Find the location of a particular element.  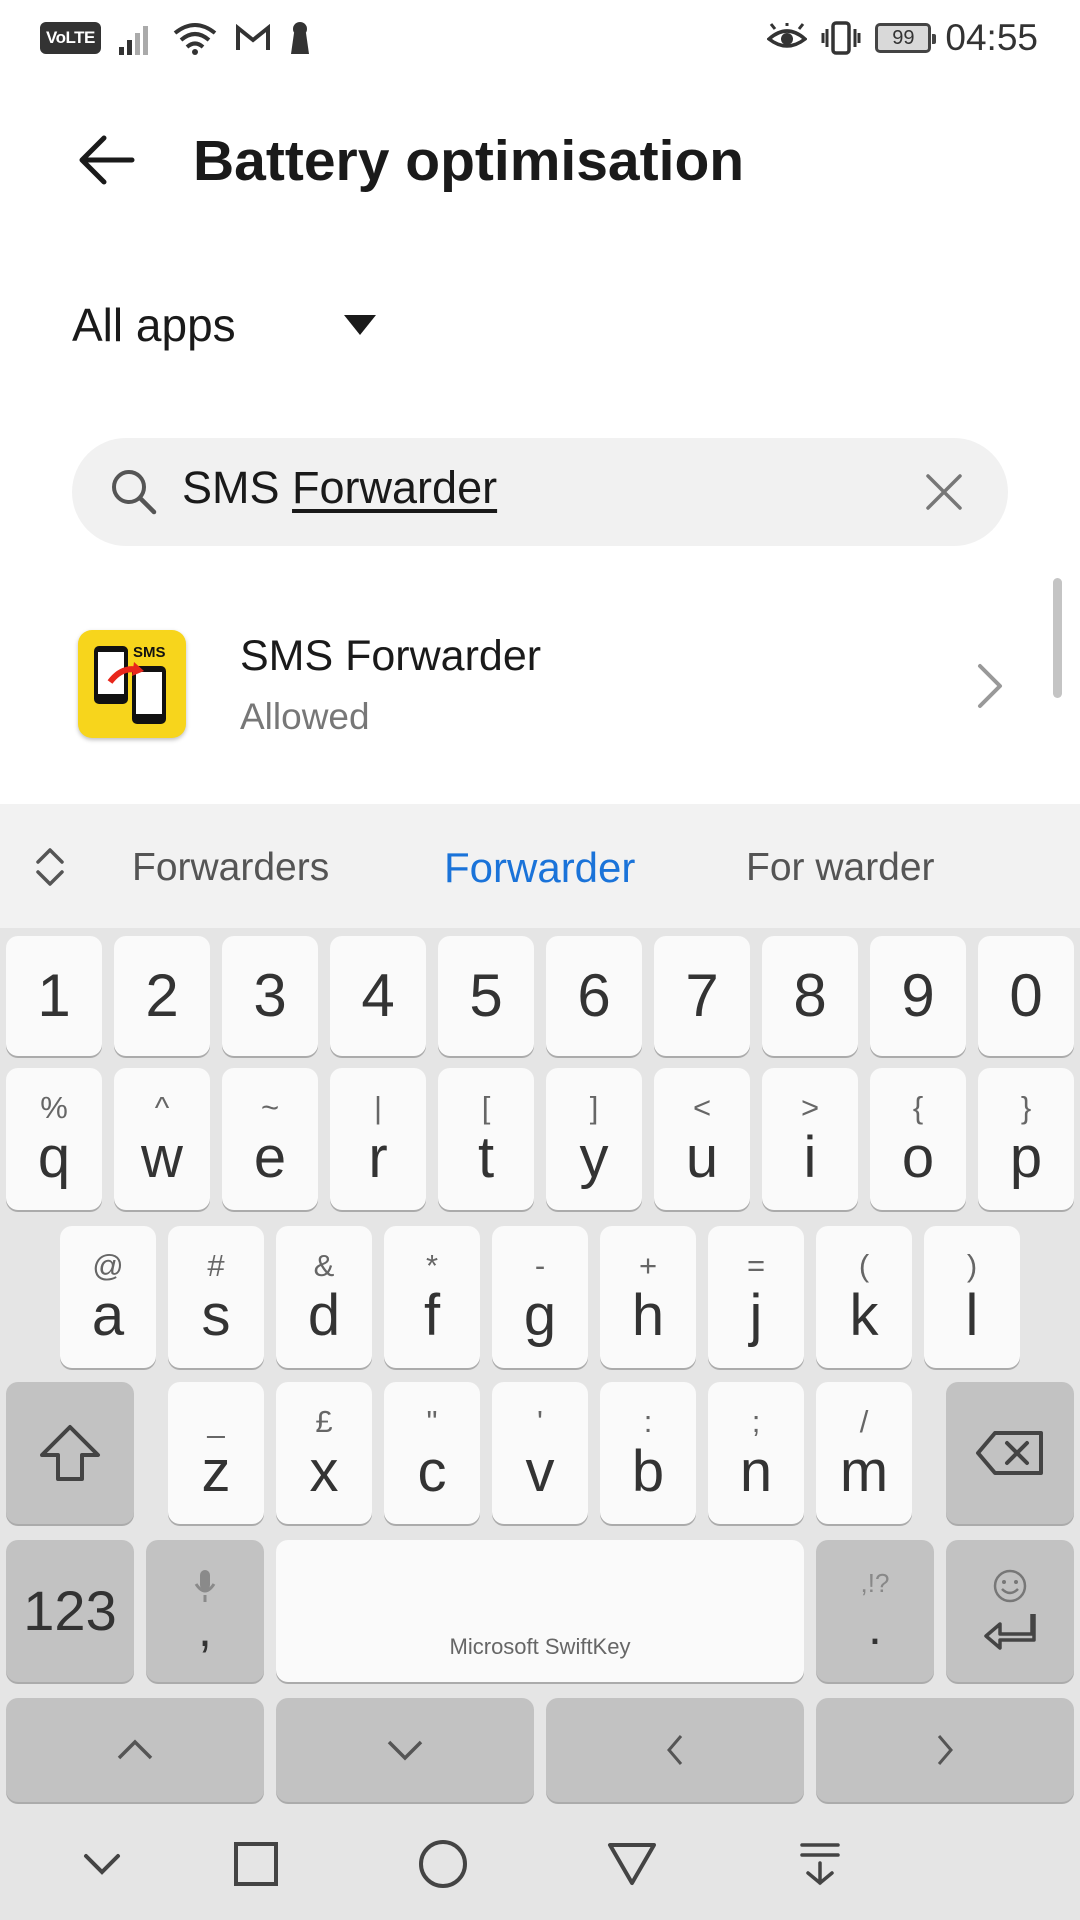

letter-key: # s is located at coordinates (216, 1297).